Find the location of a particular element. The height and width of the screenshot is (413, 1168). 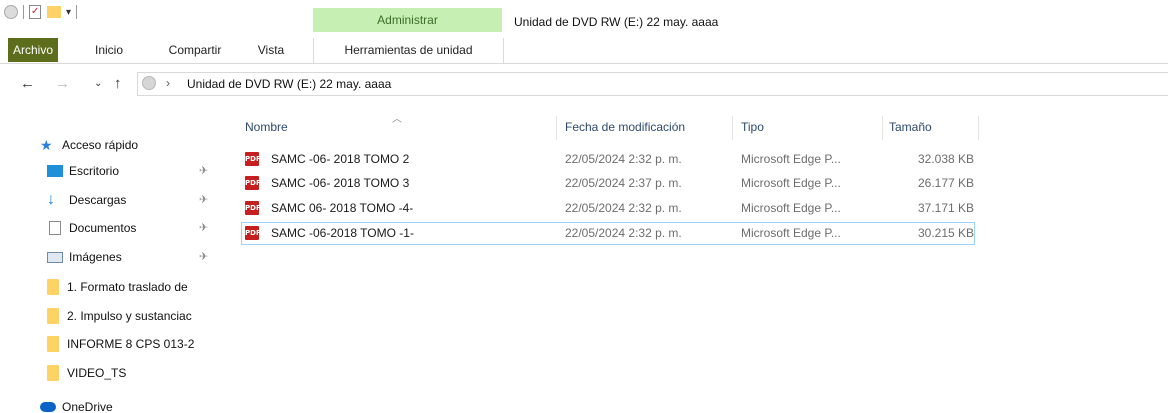

quick-access-toolbar: ✓ ▾ is located at coordinates (41, 12).